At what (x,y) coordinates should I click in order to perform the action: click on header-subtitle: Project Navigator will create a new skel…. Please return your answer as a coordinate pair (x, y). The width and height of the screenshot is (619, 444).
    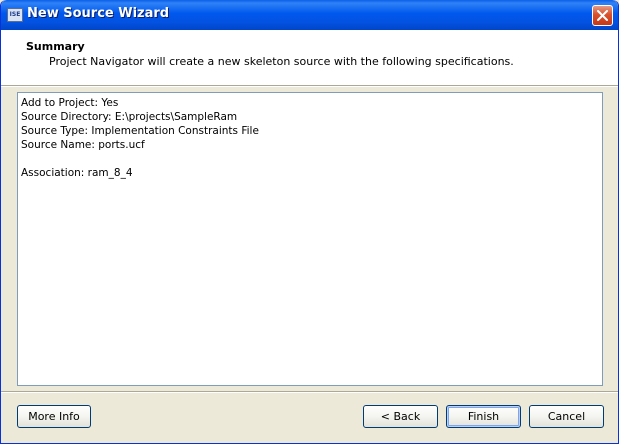
    Looking at the image, I should click on (281, 61).